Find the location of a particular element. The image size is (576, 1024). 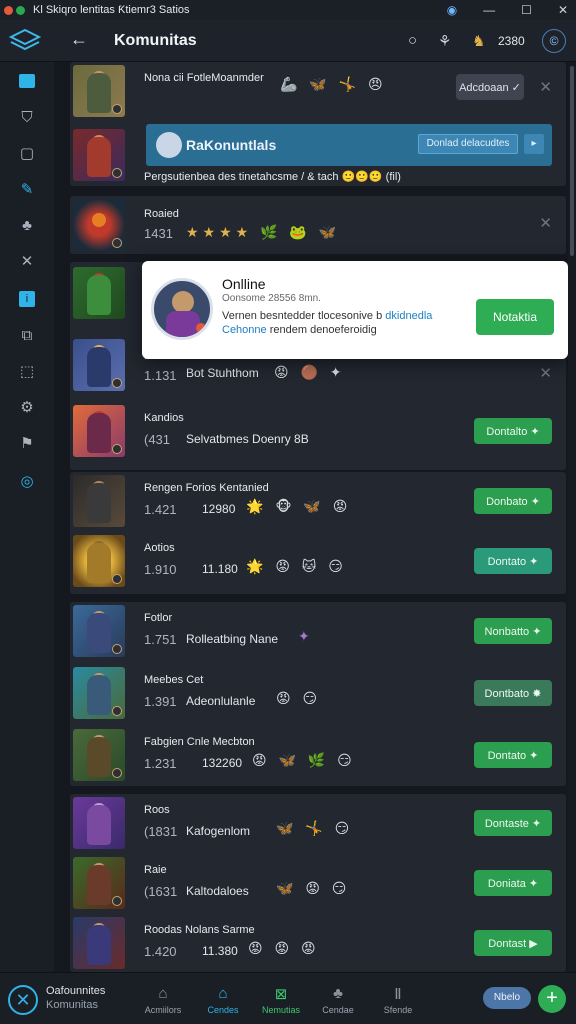

community-banner: RaKonuntlals Donlad delacudtes ▸ is located at coordinates (349, 145).